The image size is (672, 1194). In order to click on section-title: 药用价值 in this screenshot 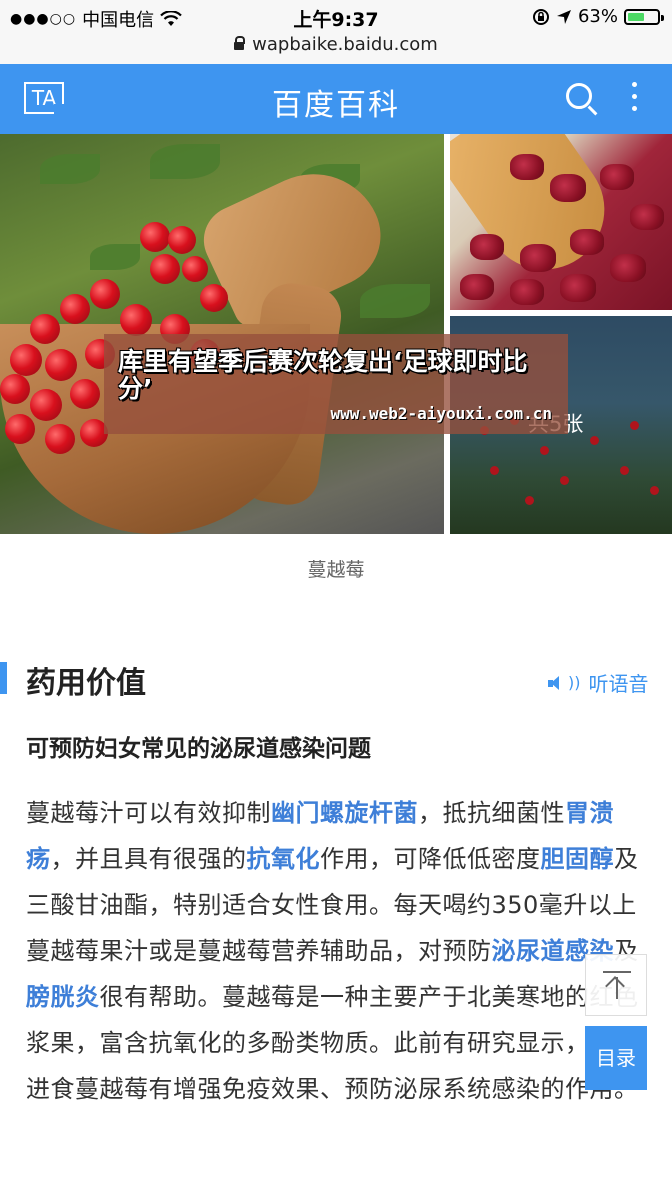, I will do `click(86, 683)`.